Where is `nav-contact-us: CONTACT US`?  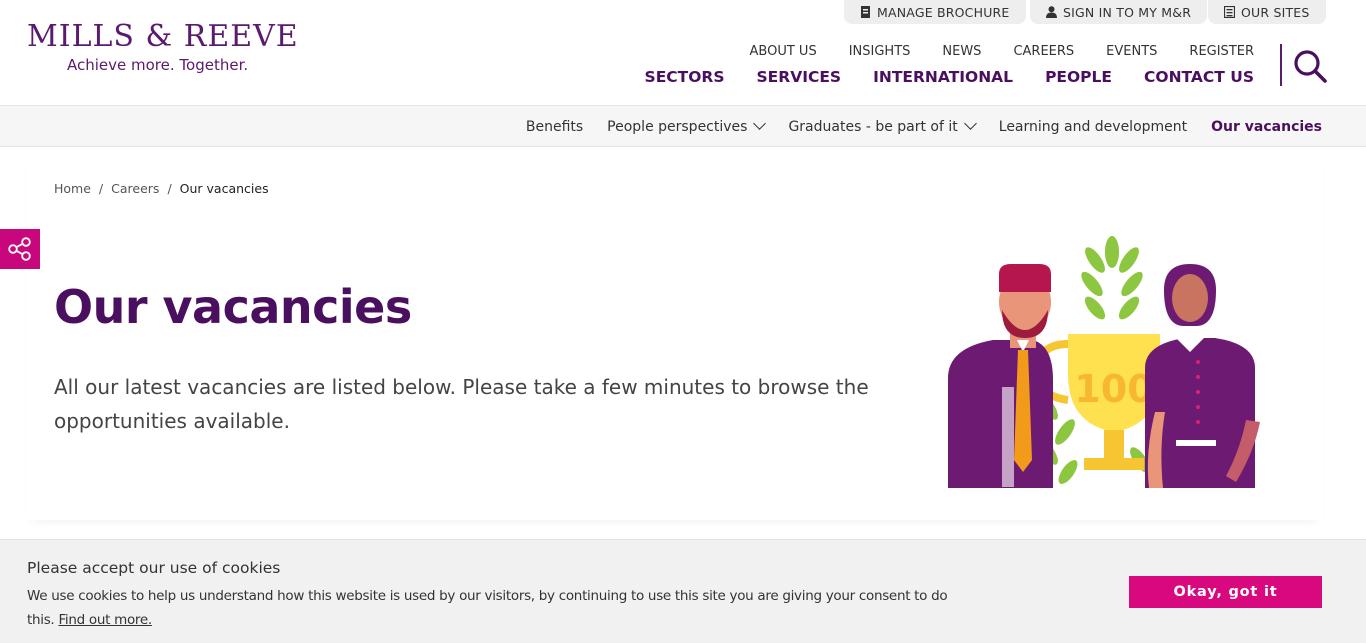 nav-contact-us: CONTACT US is located at coordinates (1199, 77).